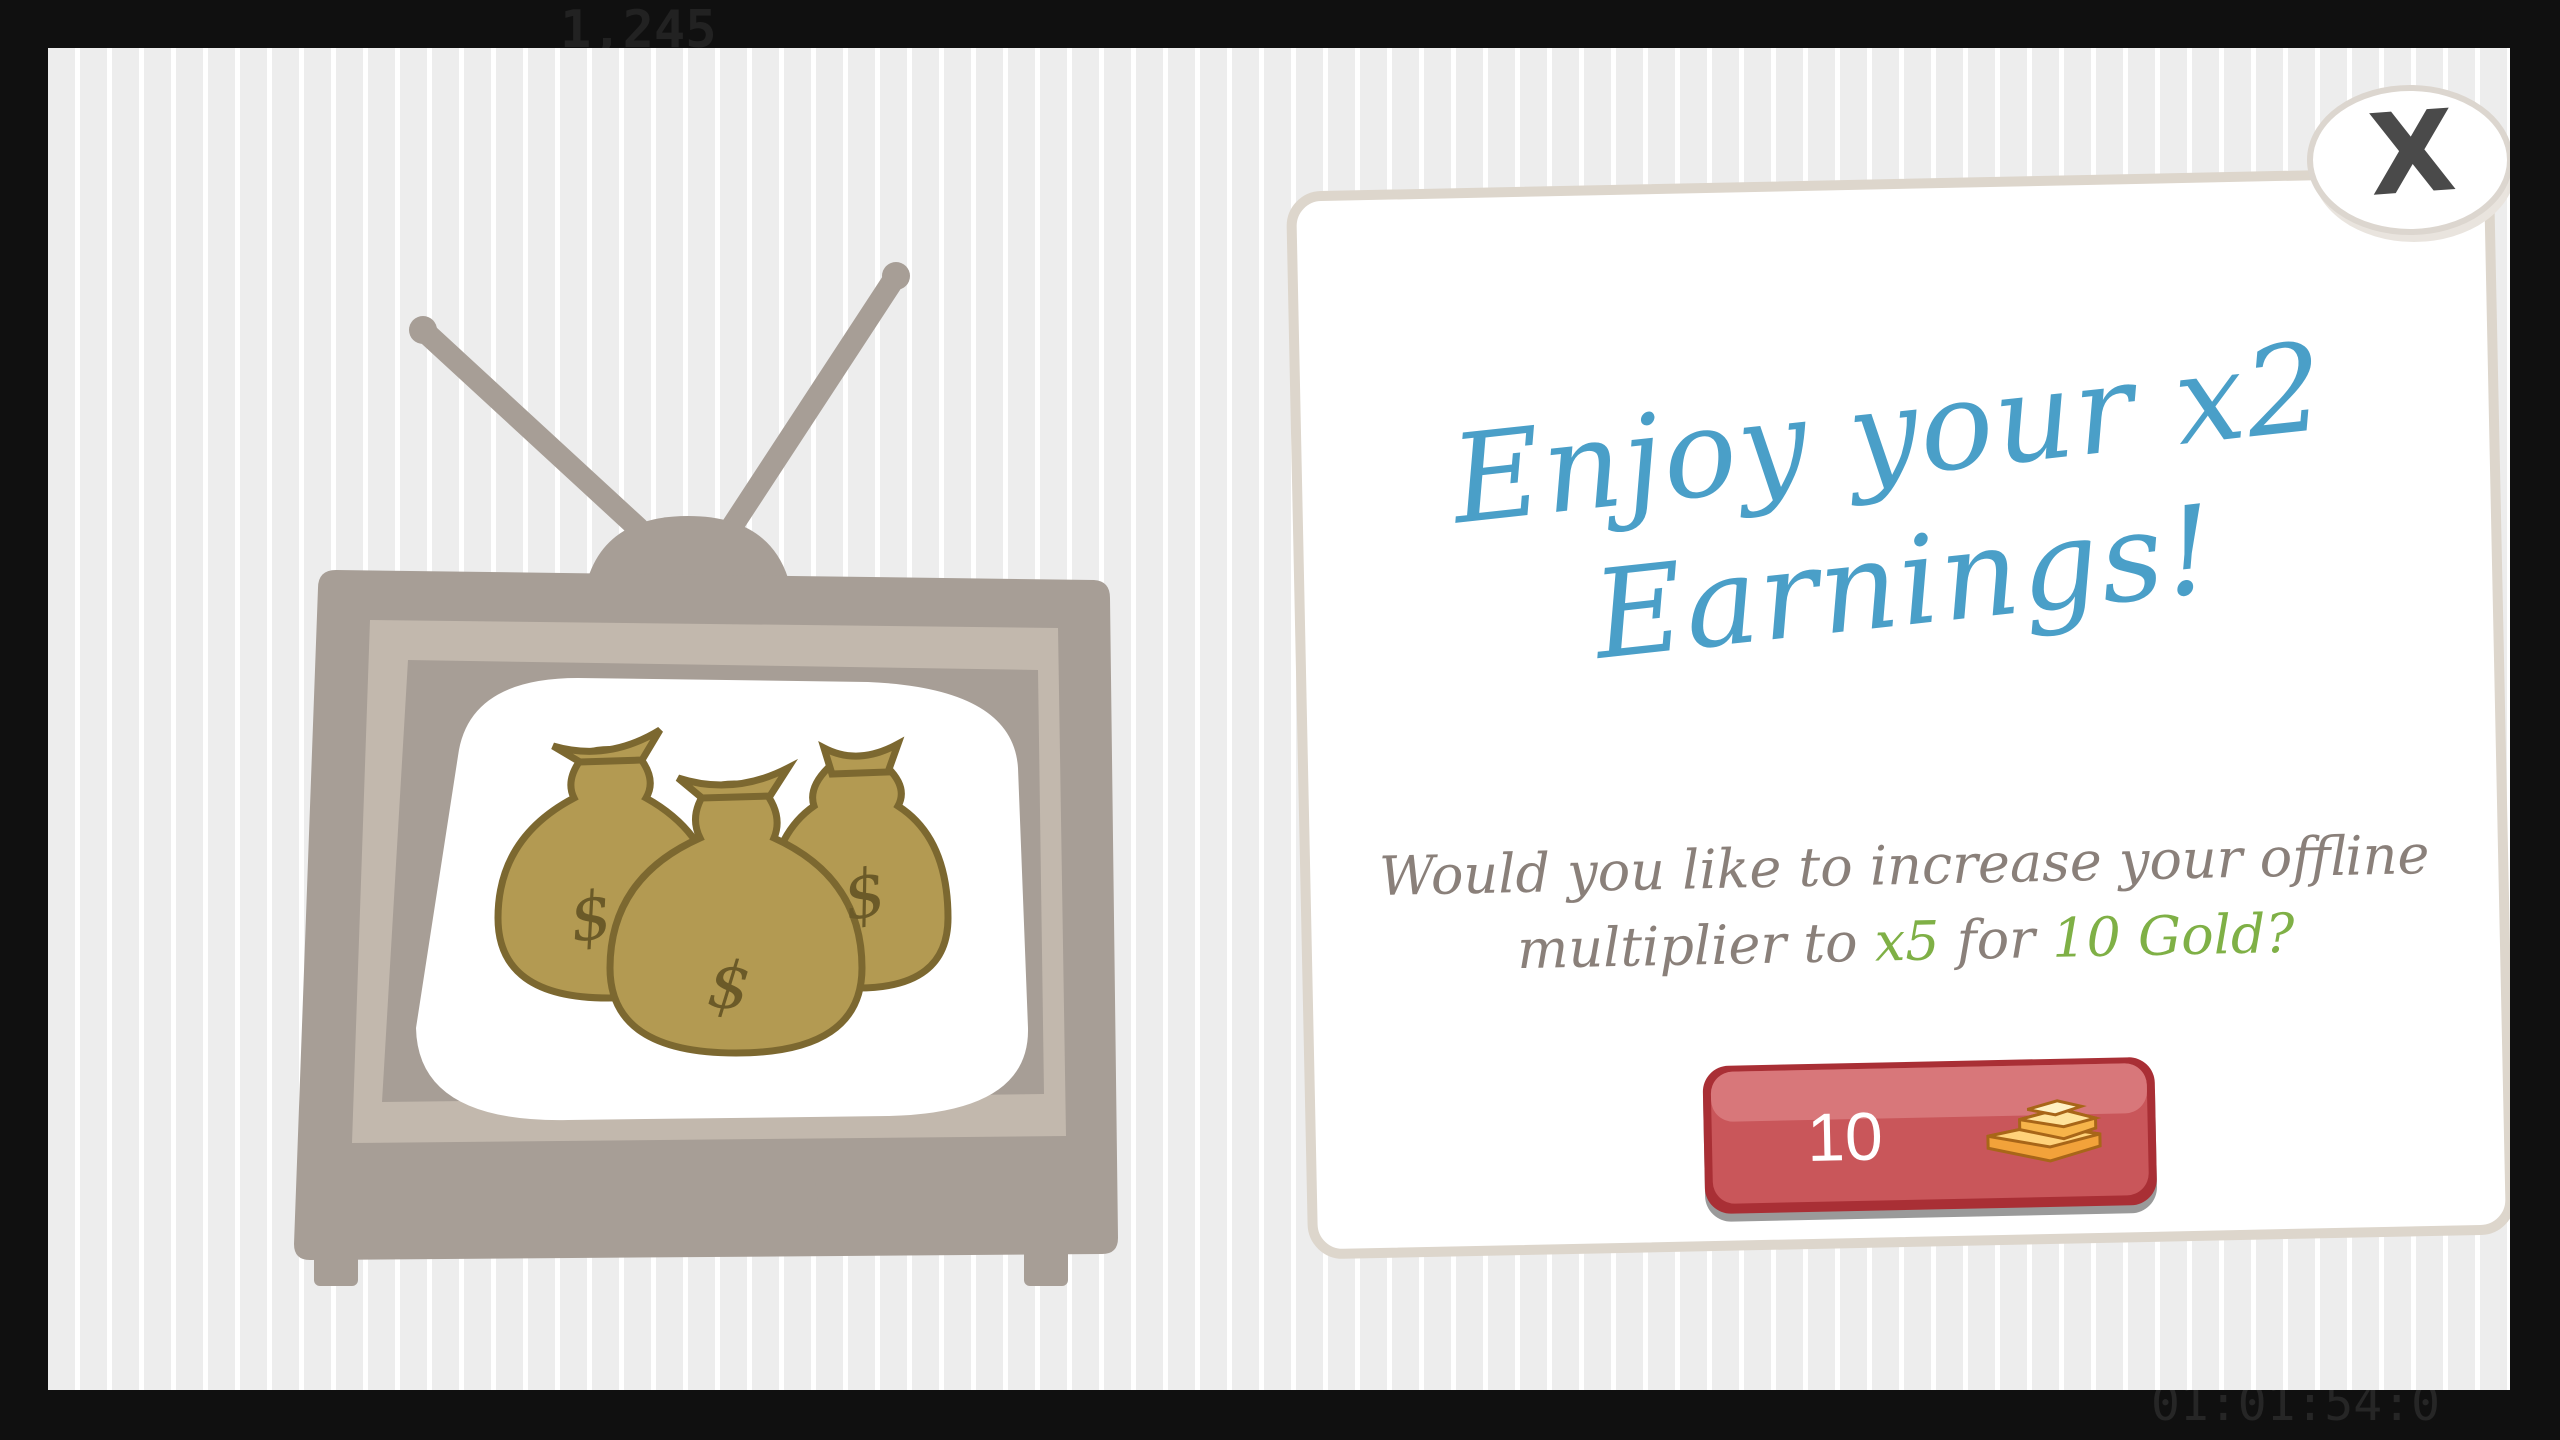  I want to click on offer-text-for: for, so click(1996, 939).